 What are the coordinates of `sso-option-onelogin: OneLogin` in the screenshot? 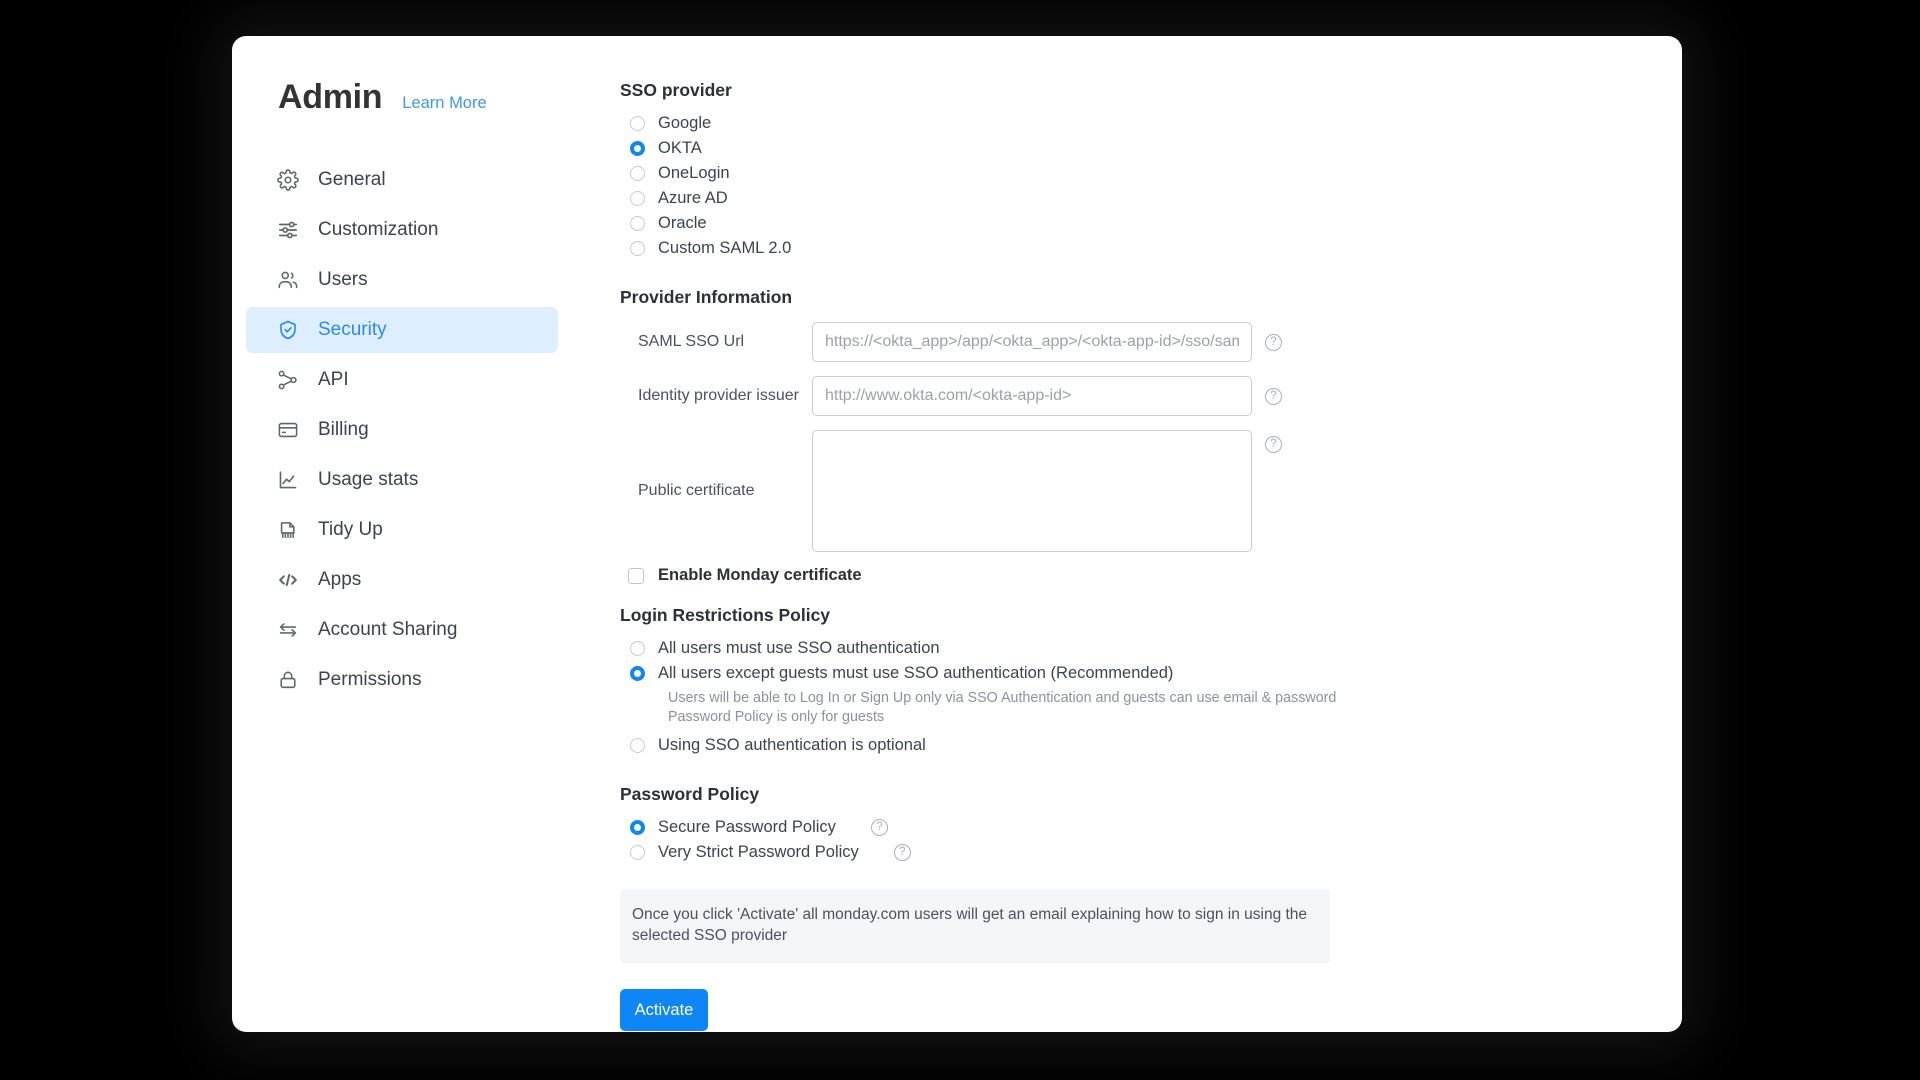 It's located at (1136, 173).